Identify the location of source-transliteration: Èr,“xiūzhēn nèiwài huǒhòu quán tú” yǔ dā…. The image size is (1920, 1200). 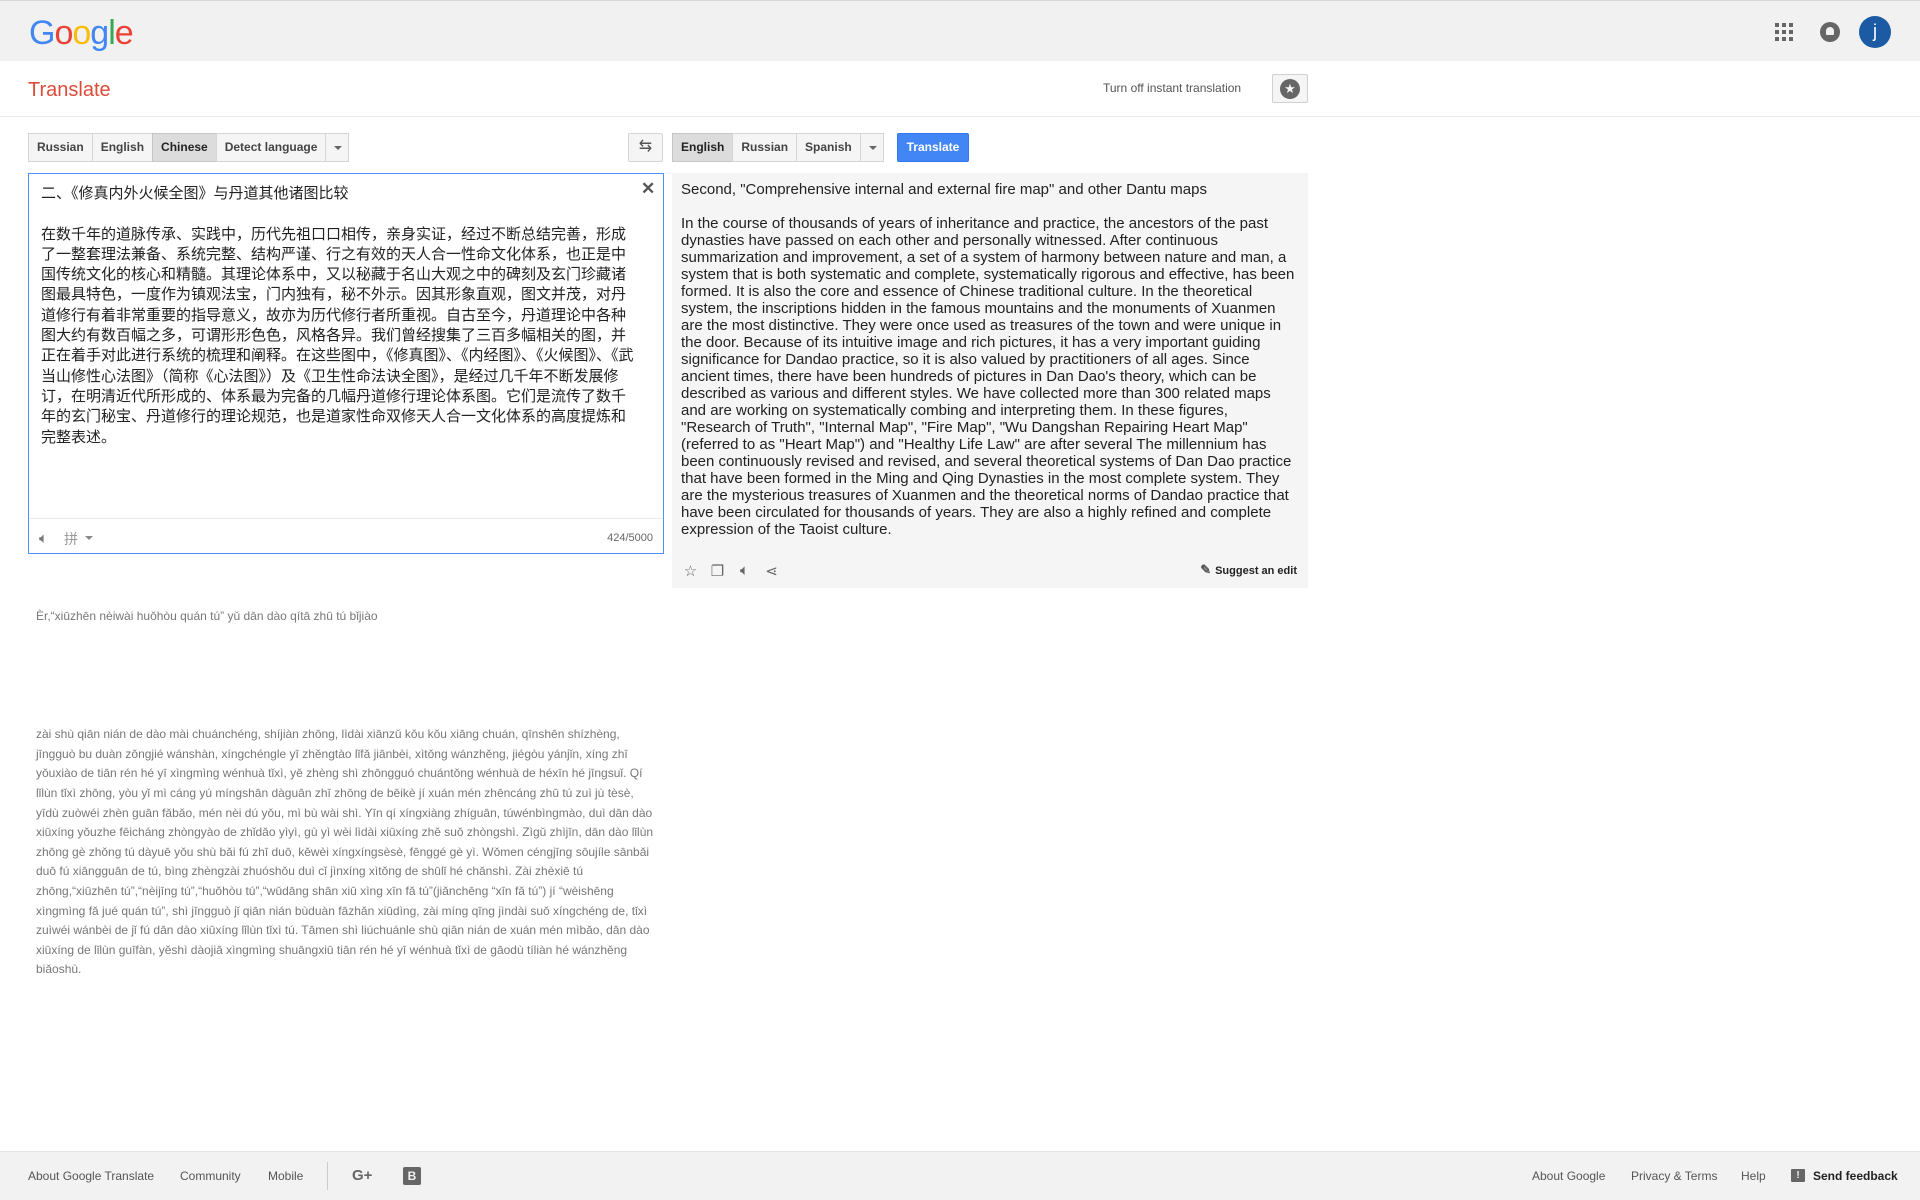
(346, 783).